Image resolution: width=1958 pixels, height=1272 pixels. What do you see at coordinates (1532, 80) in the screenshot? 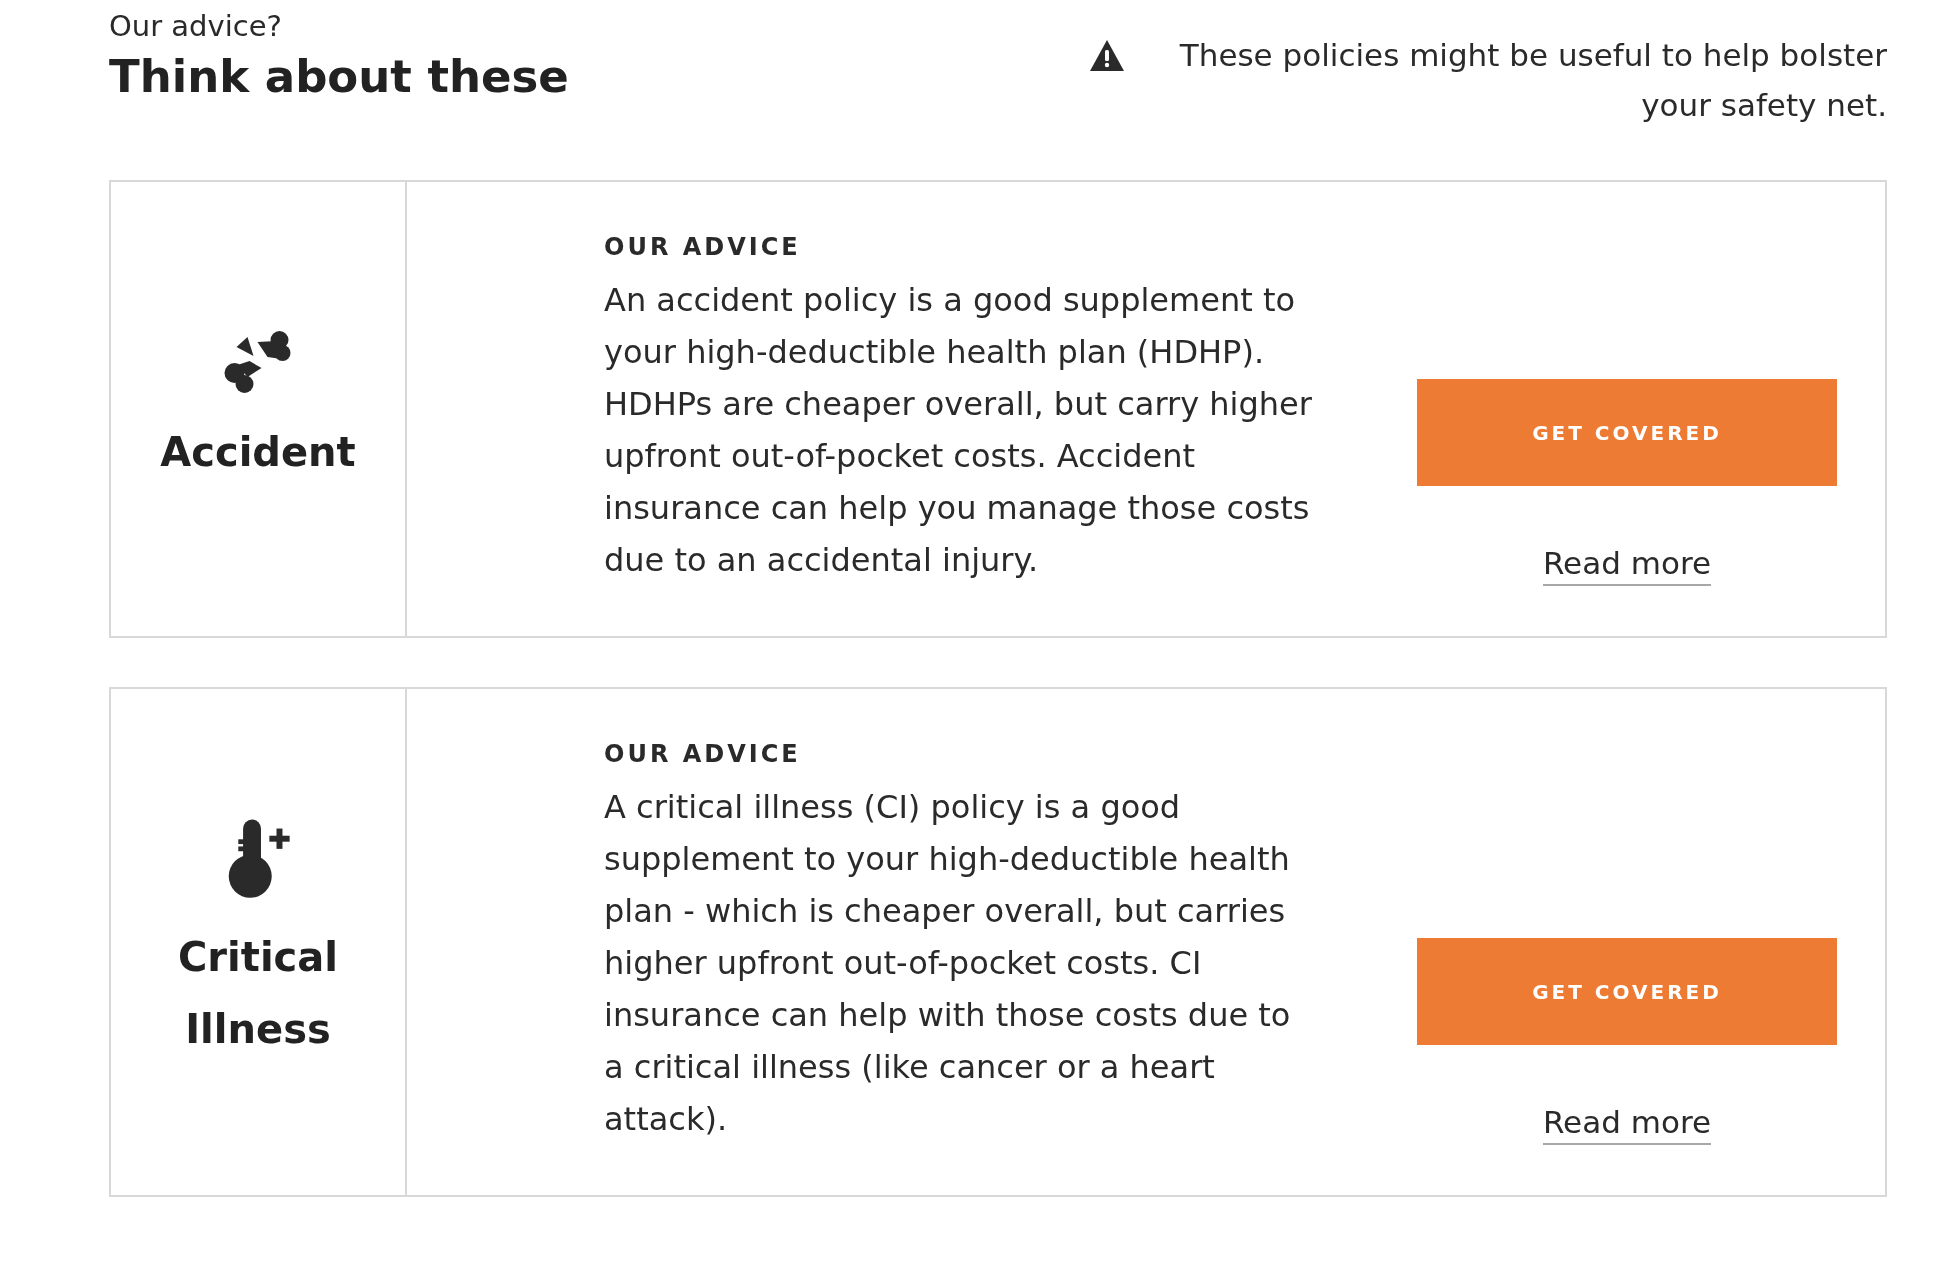
I see `info-note: These policies might be useful to help bolster your safety net.` at bounding box center [1532, 80].